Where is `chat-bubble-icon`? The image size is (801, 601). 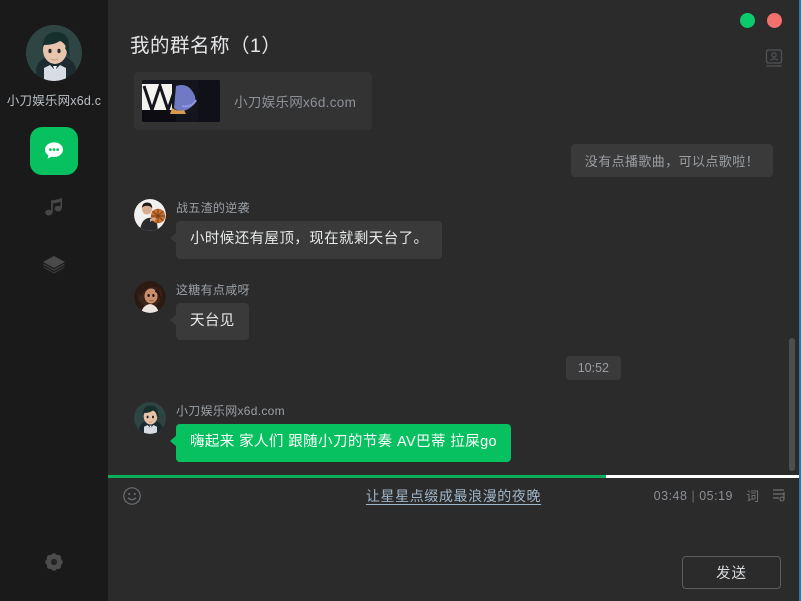
chat-bubble-icon is located at coordinates (54, 150).